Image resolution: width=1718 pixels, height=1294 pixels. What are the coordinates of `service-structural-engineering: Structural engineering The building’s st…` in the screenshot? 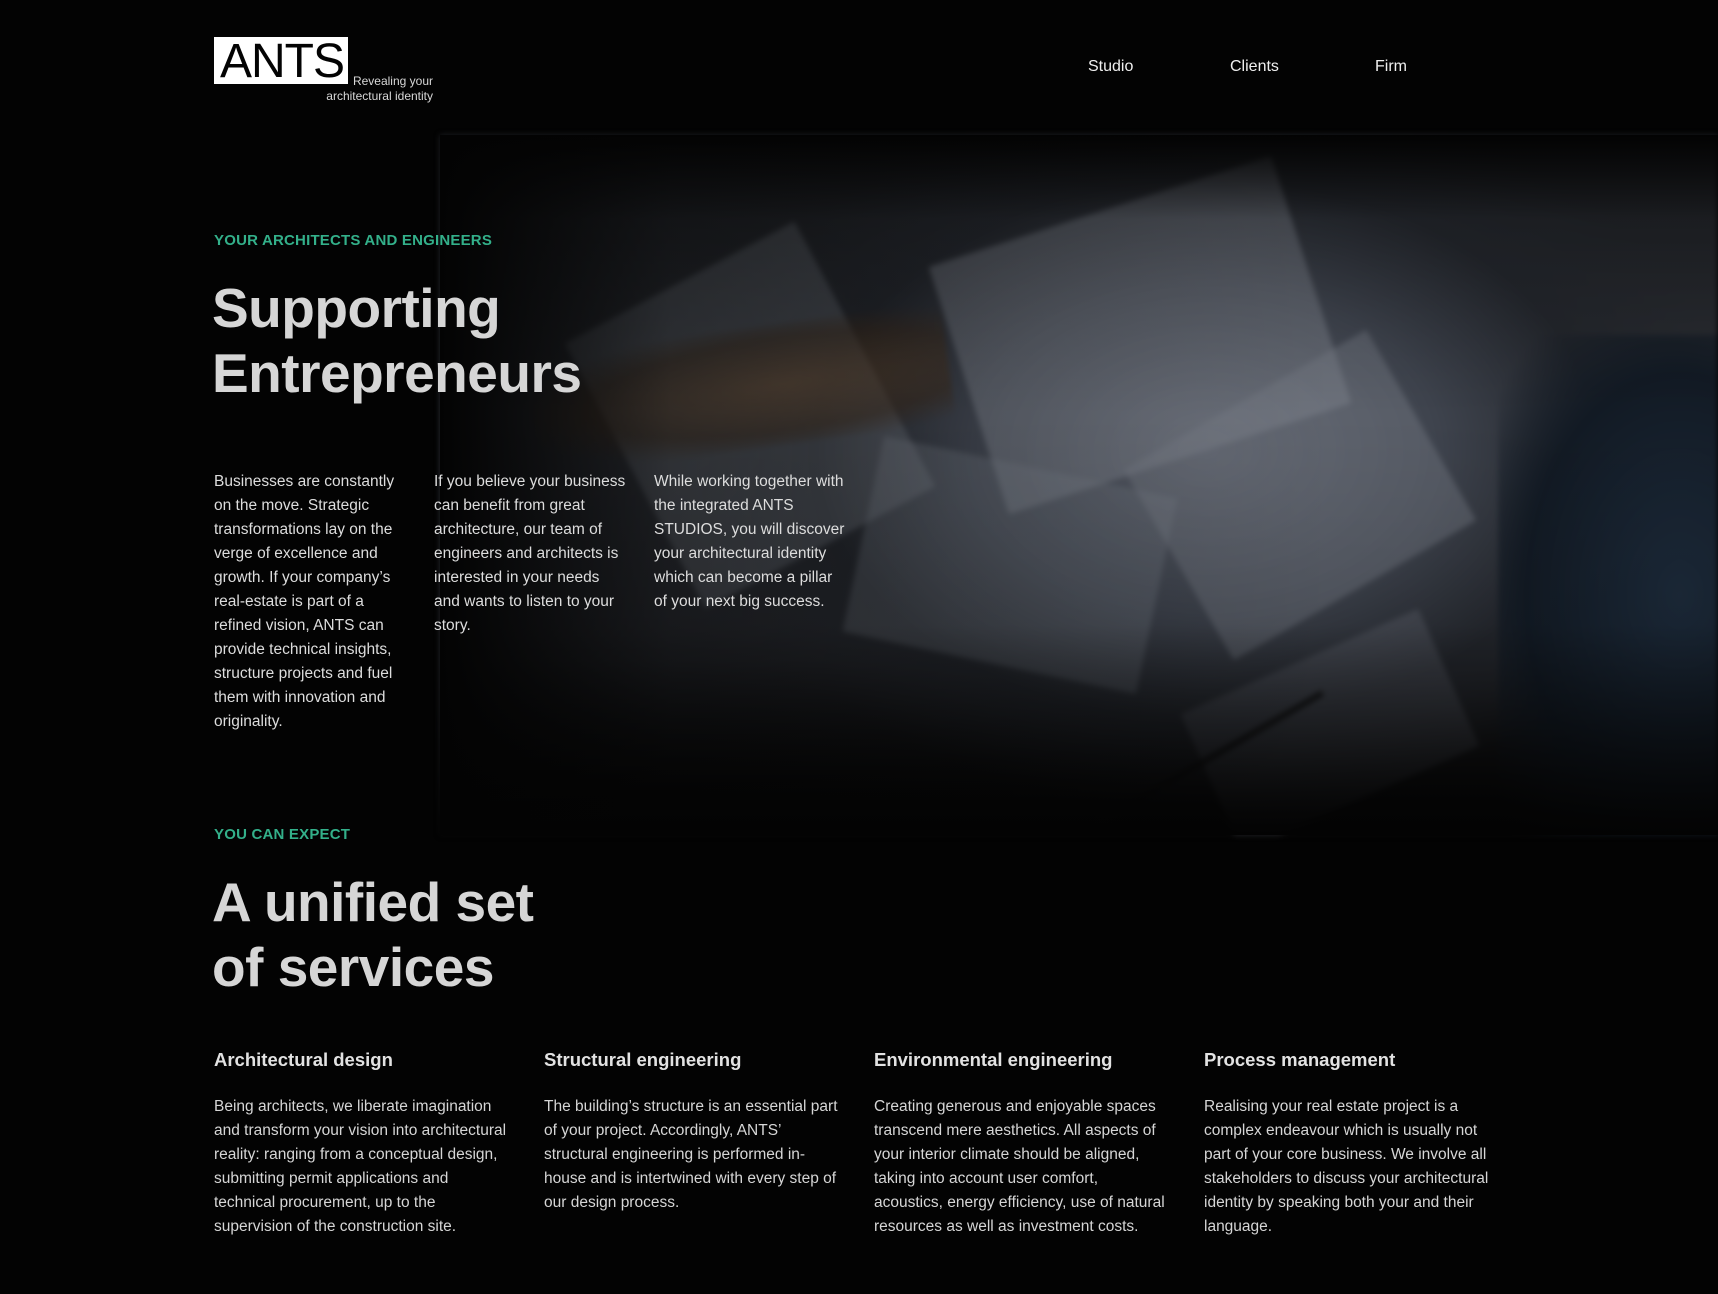 It's located at (692, 1131).